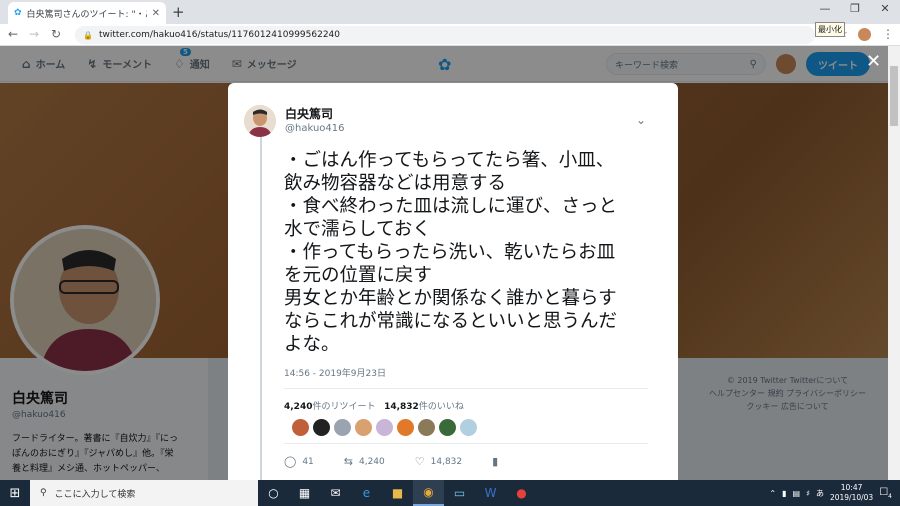 The image size is (900, 506). What do you see at coordinates (894, 263) in the screenshot?
I see `scrollbar` at bounding box center [894, 263].